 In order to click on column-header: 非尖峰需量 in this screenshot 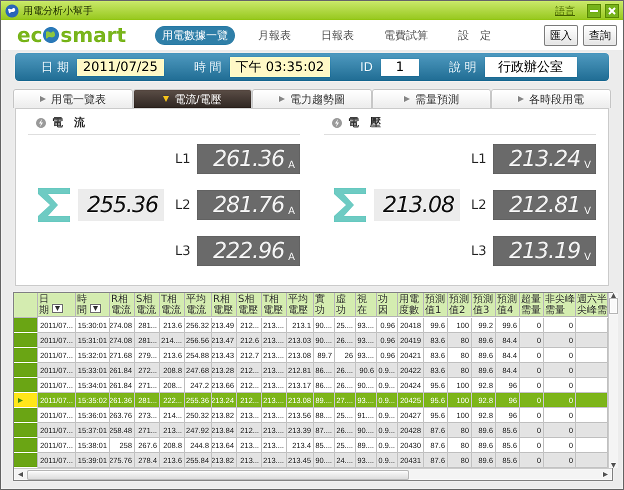, I will do `click(560, 305)`.